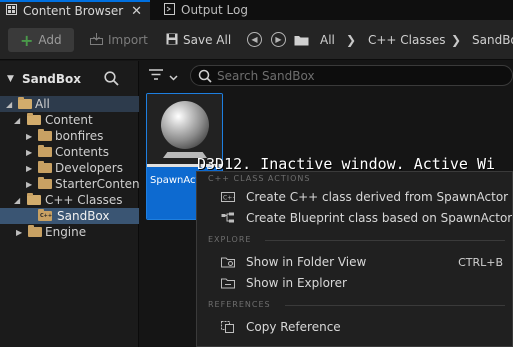  Describe the element at coordinates (327, 40) in the screenshot. I see `breadcrumb-all: All` at that location.